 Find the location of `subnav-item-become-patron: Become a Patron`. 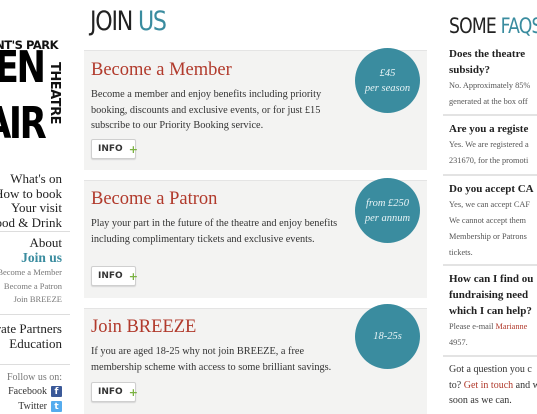

subnav-item-become-patron: Become a Patron is located at coordinates (31, 287).